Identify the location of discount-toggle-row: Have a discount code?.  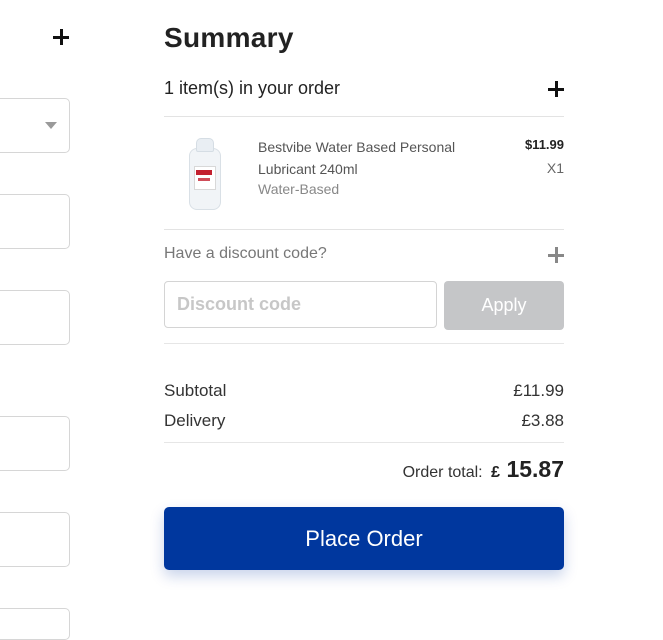
(364, 257).